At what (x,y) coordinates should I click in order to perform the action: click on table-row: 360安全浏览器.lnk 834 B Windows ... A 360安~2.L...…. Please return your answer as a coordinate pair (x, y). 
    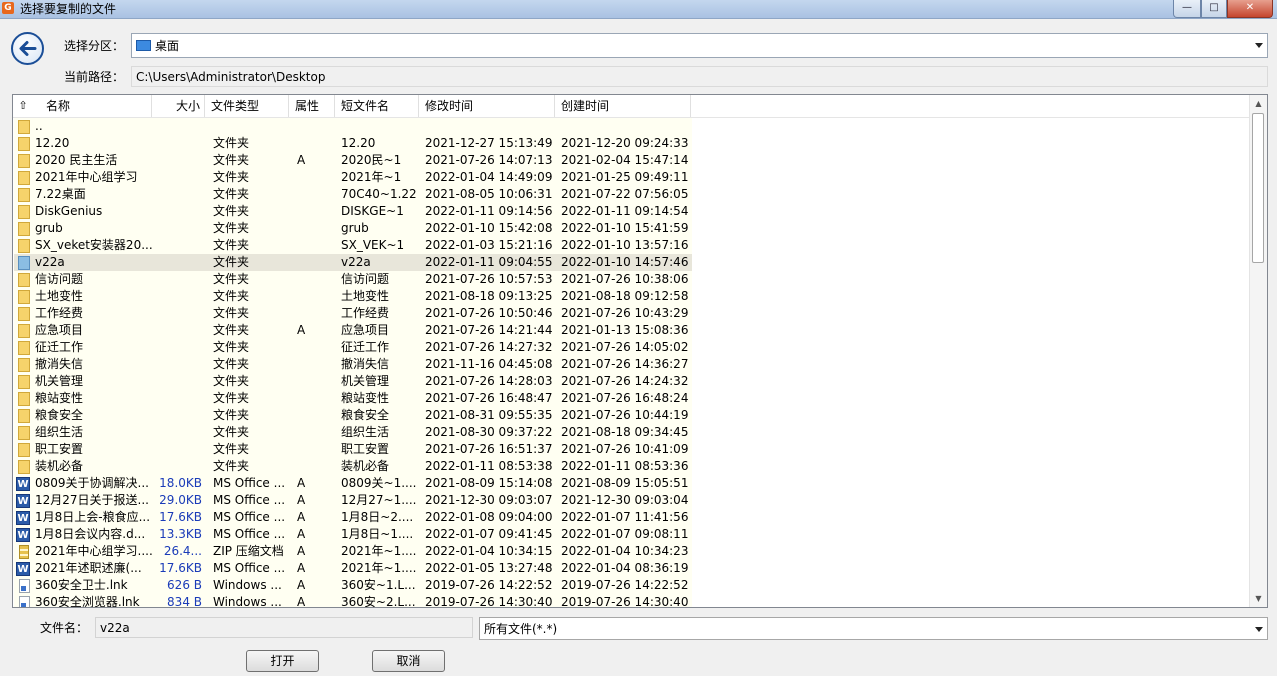
    Looking at the image, I should click on (353, 601).